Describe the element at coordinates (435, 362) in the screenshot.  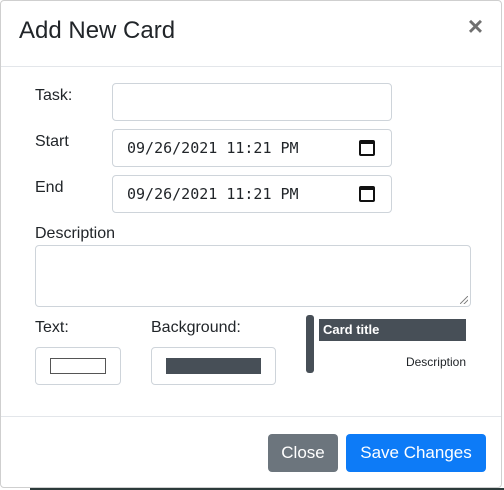
I see `card-preview-description: Description` at that location.